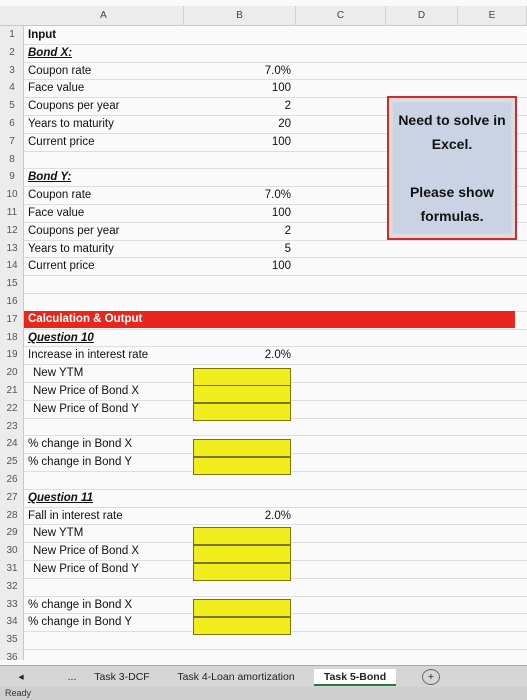 The width and height of the screenshot is (527, 700). I want to click on row-number: 19, so click(12, 355).